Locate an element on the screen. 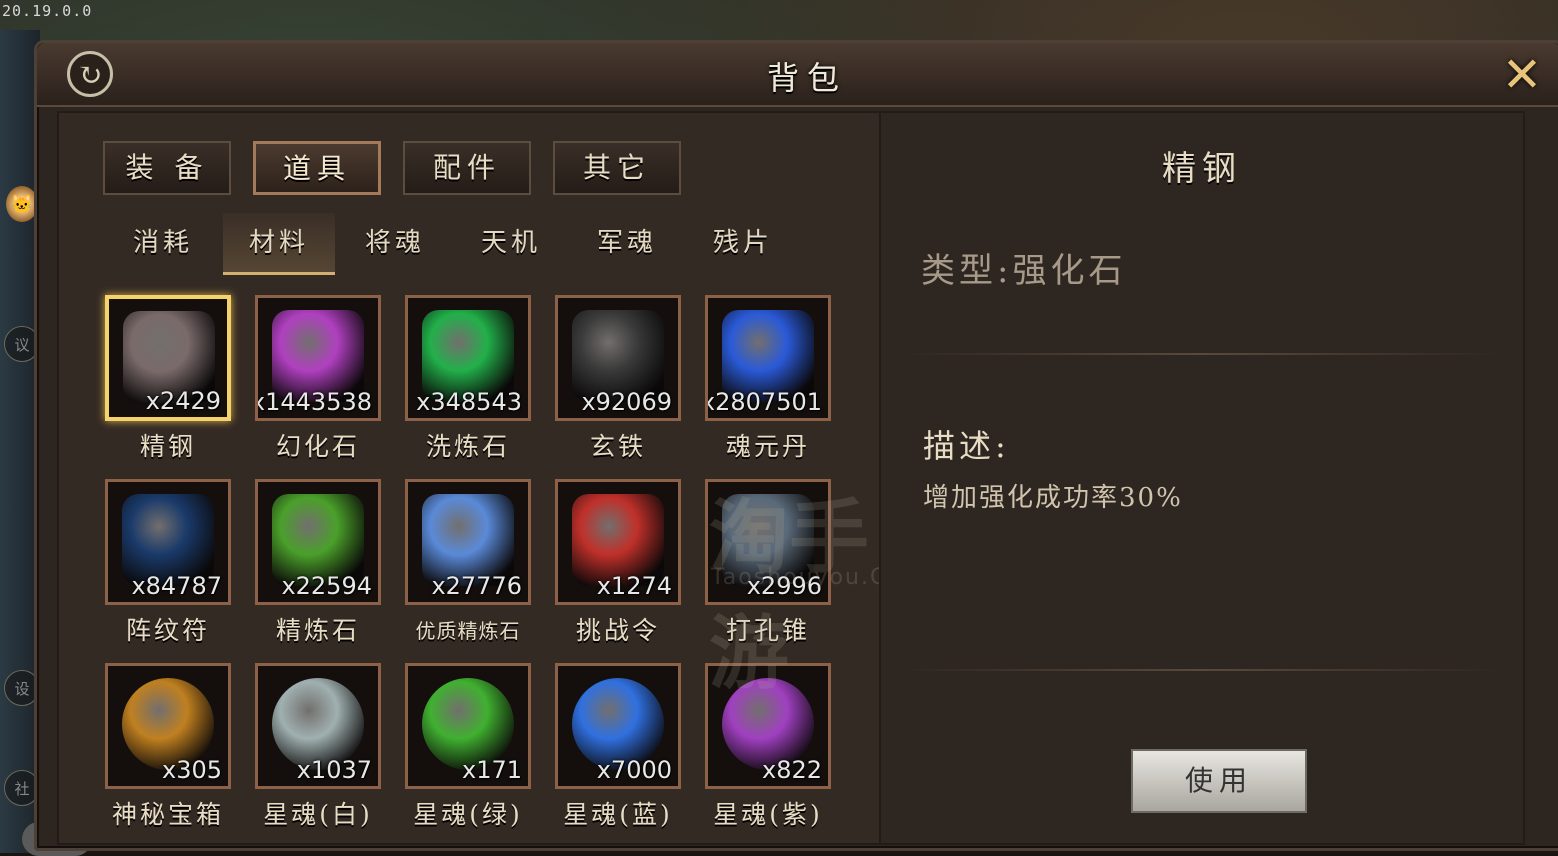  item-name: 玄铁 is located at coordinates (617, 446).